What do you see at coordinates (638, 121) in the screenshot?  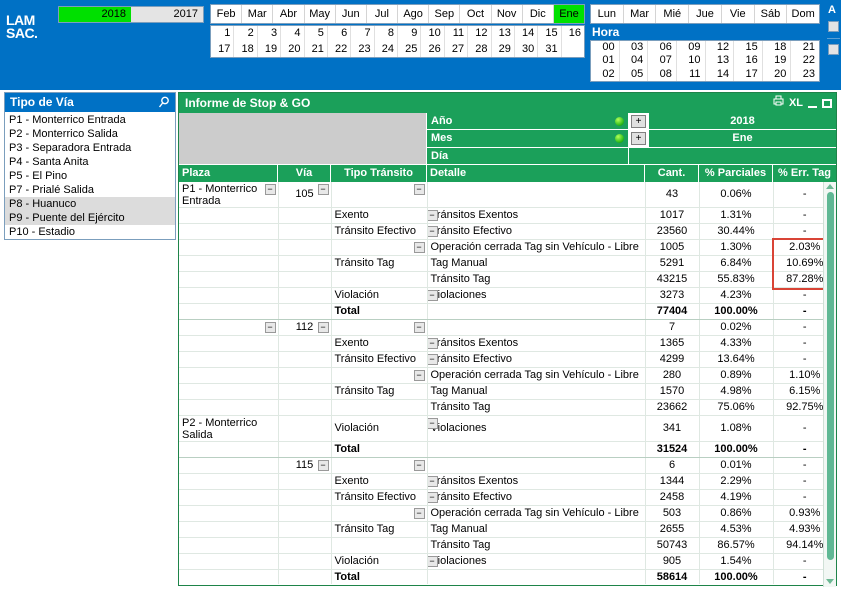 I see `expand-plus-icon: +` at bounding box center [638, 121].